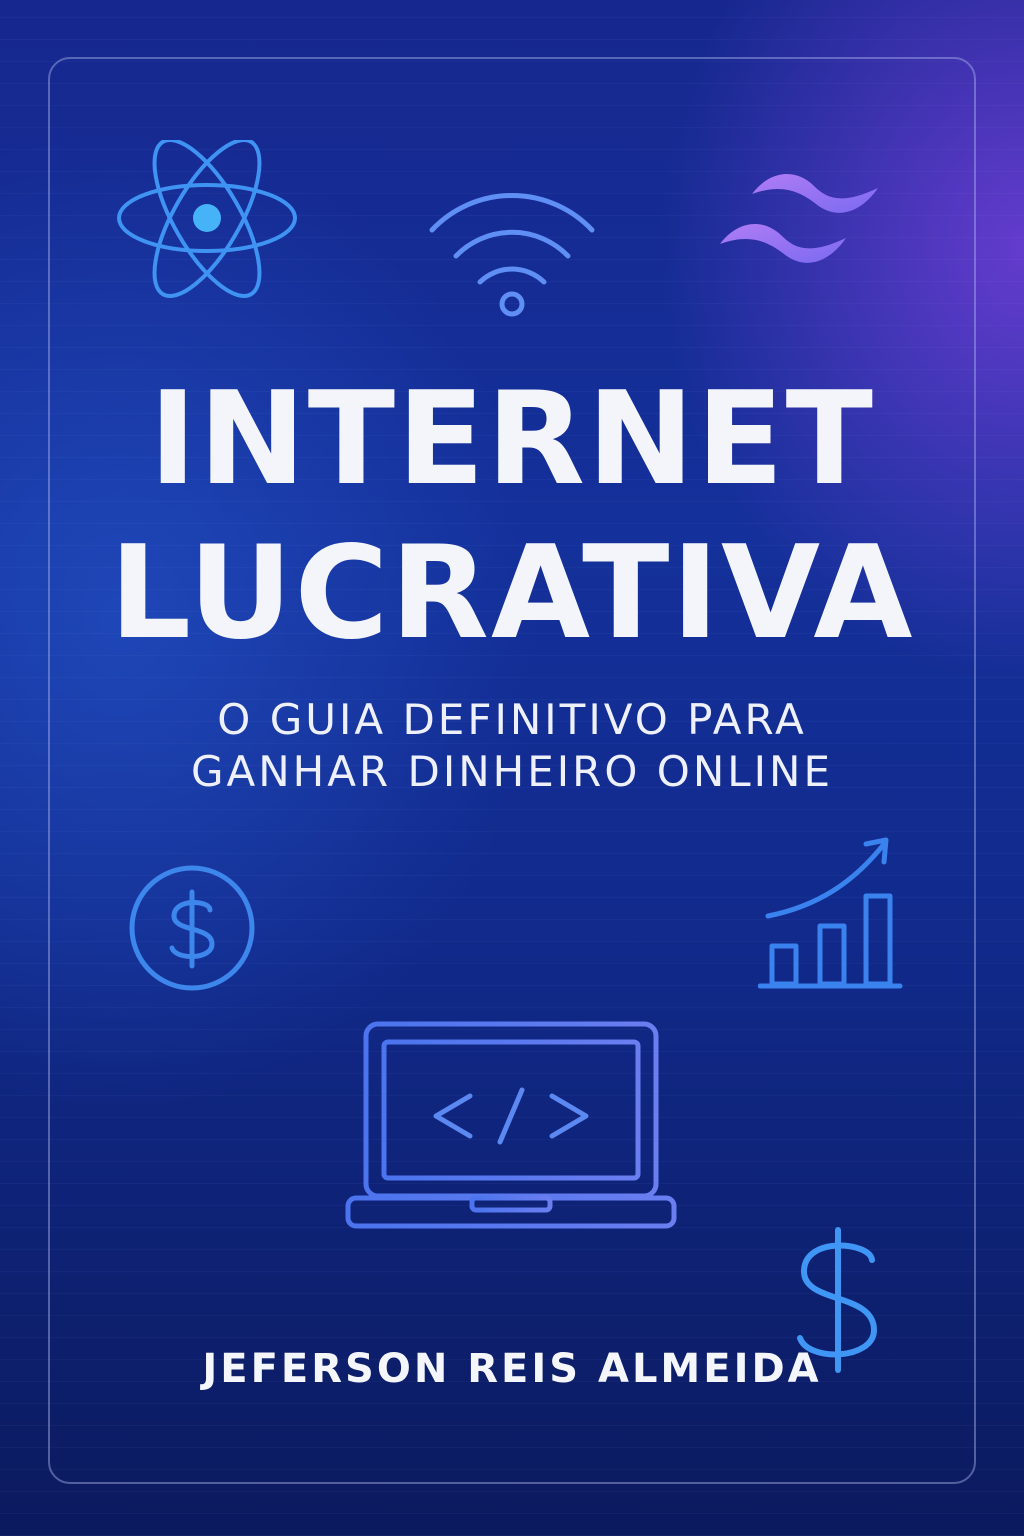  I want to click on react-atom-icon, so click(207, 219).